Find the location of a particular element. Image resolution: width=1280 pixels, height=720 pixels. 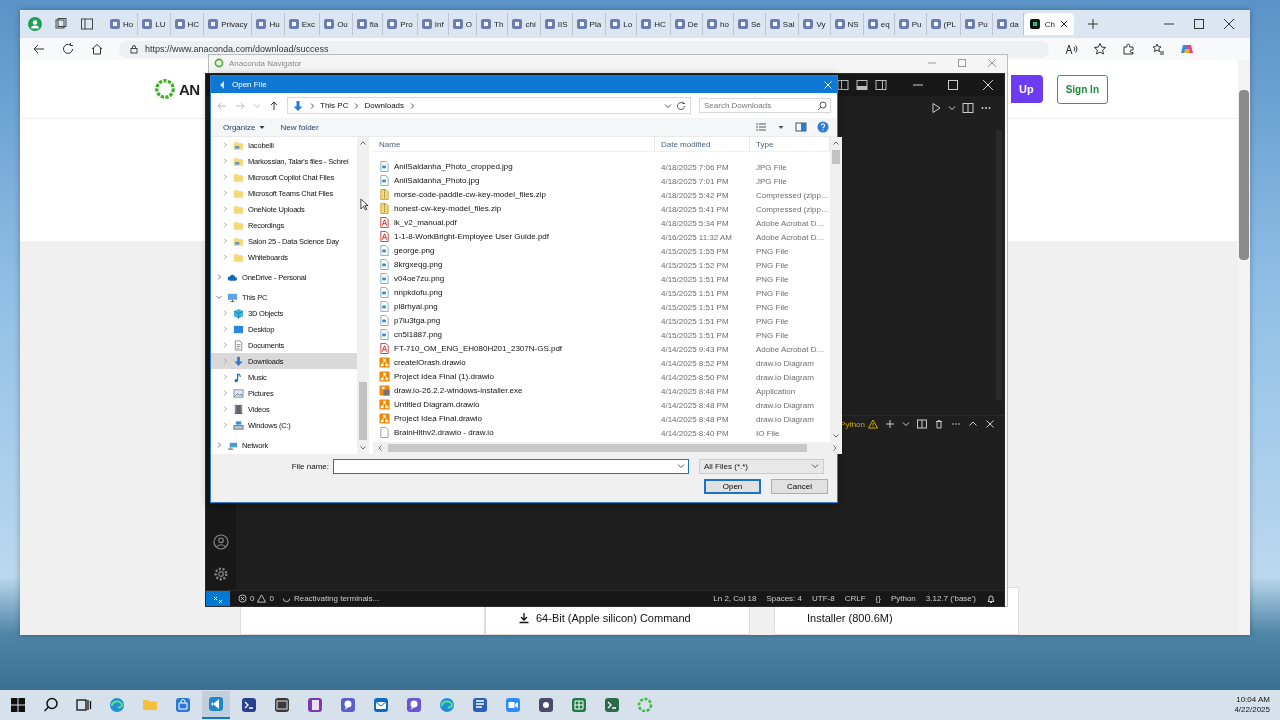

breadcrumb: This PC is located at coordinates (334, 105).